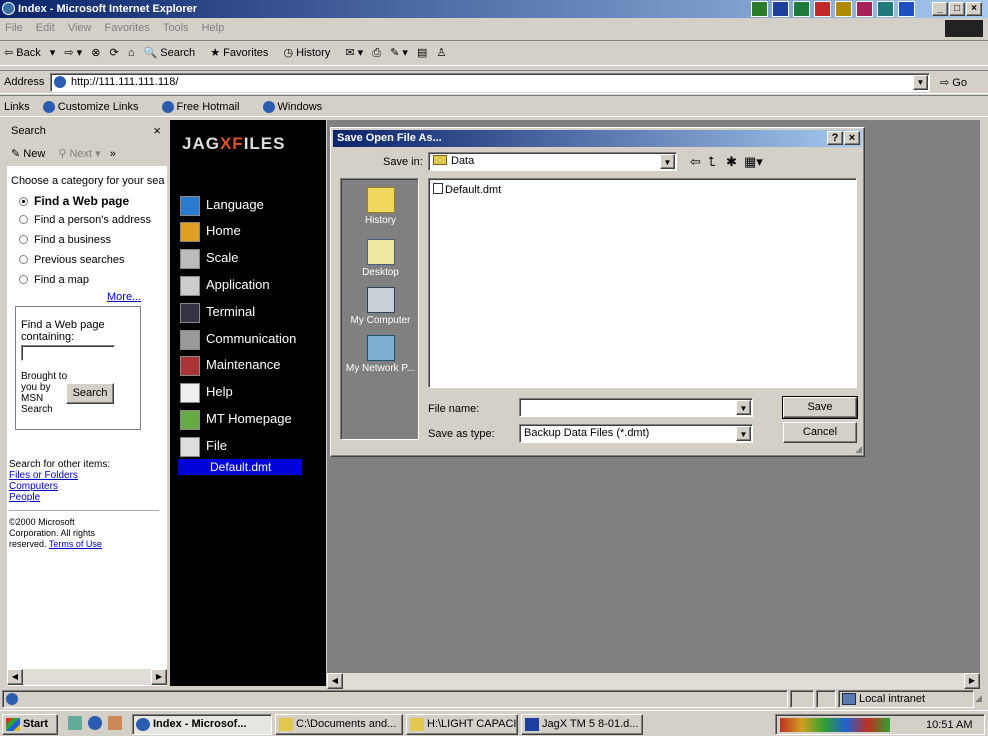  What do you see at coordinates (399, 53) in the screenshot?
I see `edit-icon: ✎ ▾` at bounding box center [399, 53].